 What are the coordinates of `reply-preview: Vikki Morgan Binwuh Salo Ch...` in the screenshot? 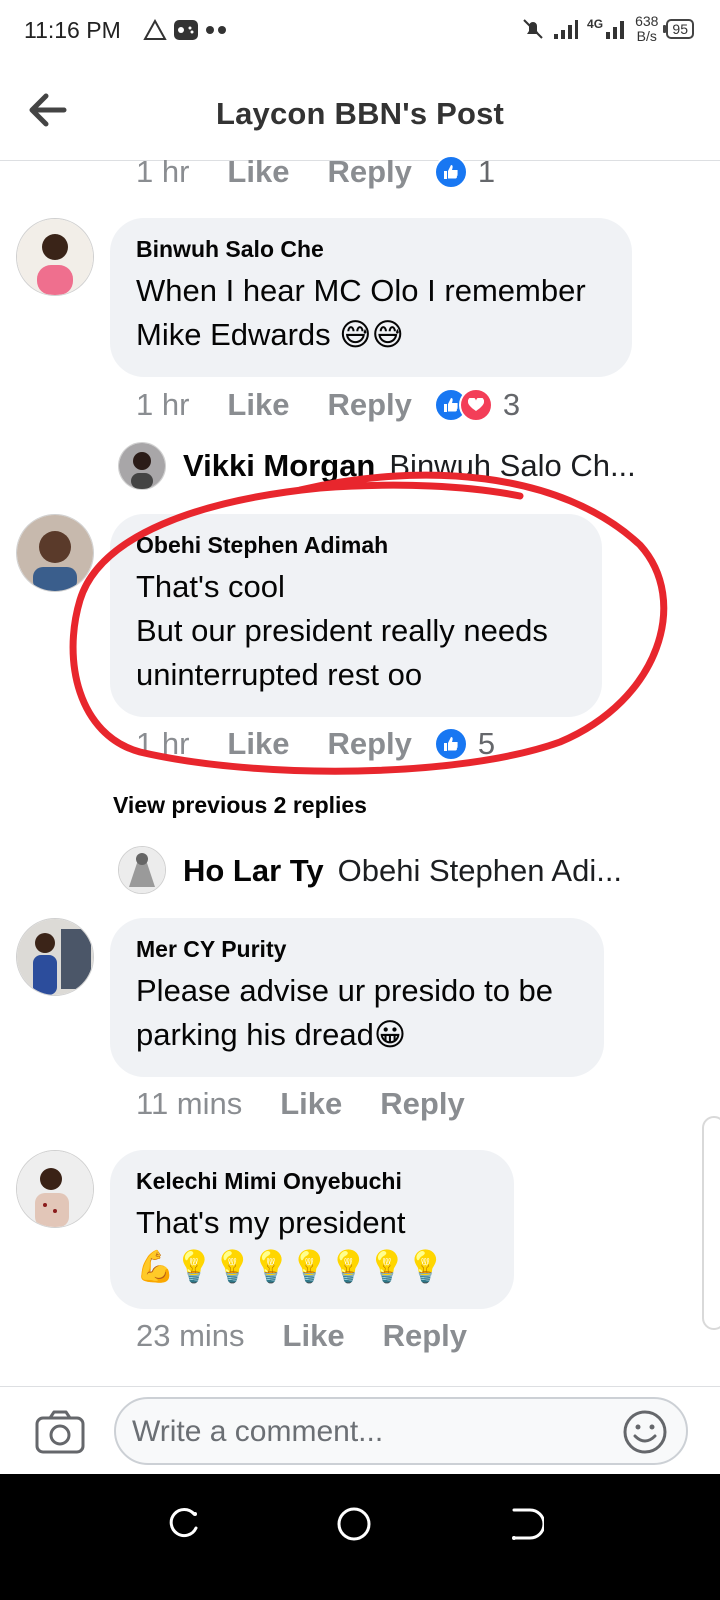 It's located at (409, 466).